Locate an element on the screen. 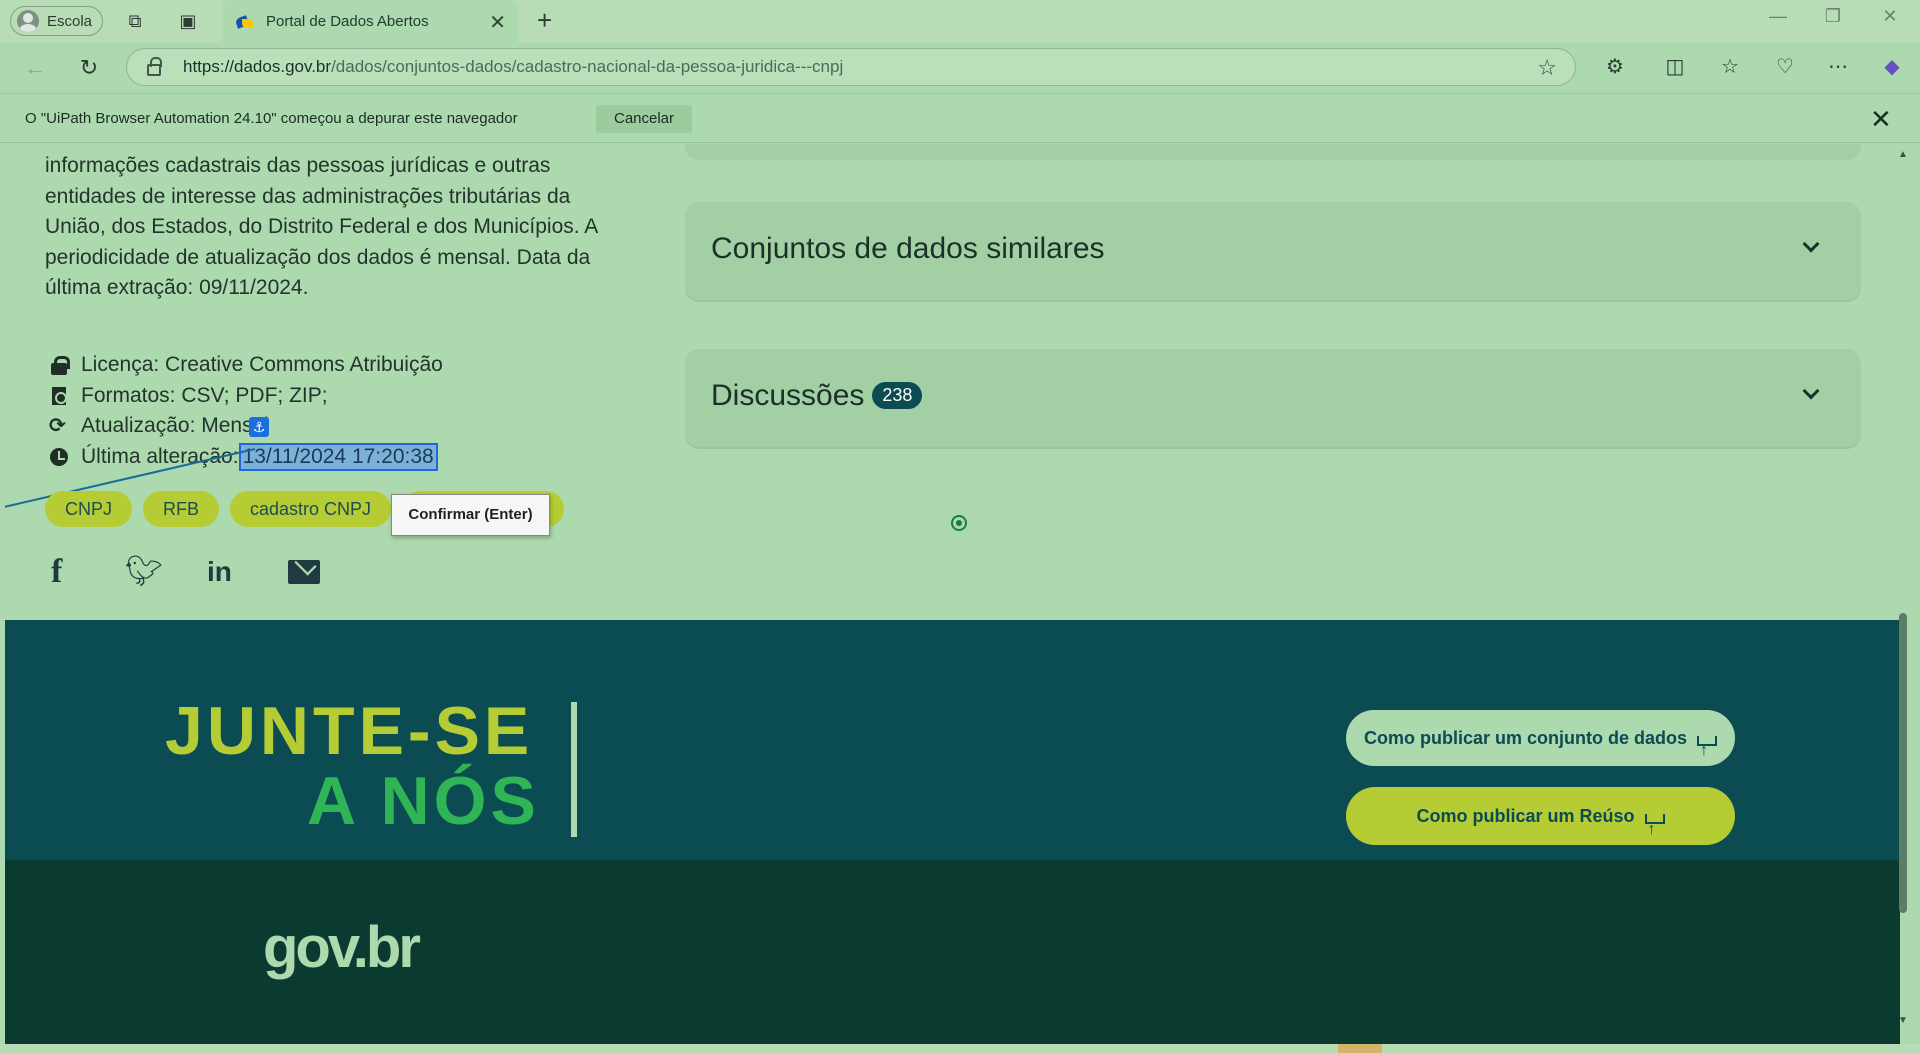 Image resolution: width=1920 pixels, height=1053 pixels. profile-button: Escola is located at coordinates (56, 21).